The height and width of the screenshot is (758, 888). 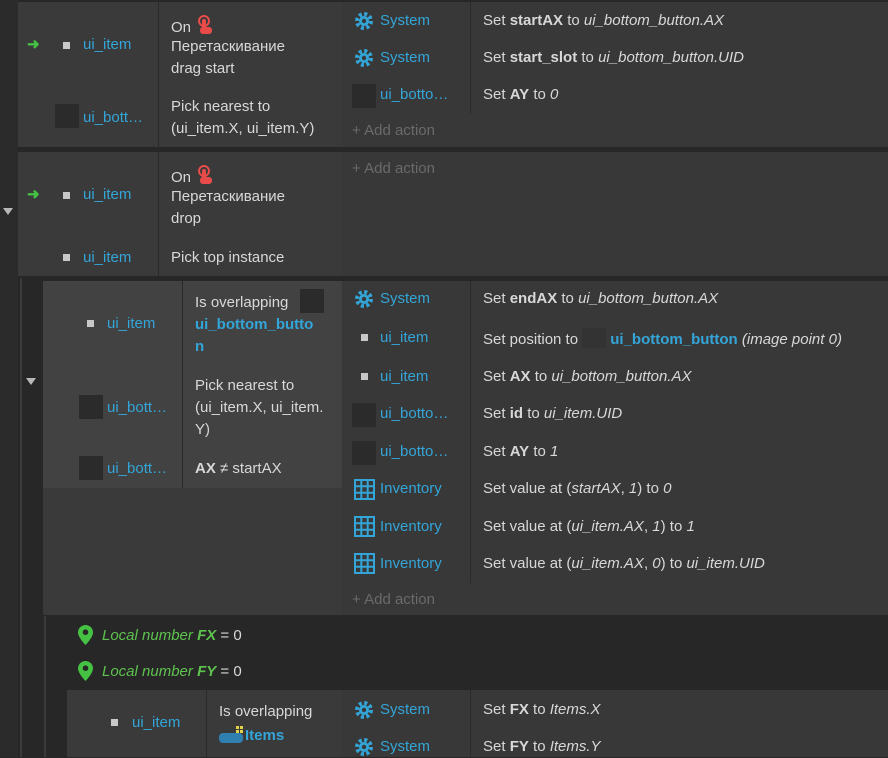 I want to click on action-text: Set start_slot to ui_bottom_button.UID, so click(x=613, y=58).